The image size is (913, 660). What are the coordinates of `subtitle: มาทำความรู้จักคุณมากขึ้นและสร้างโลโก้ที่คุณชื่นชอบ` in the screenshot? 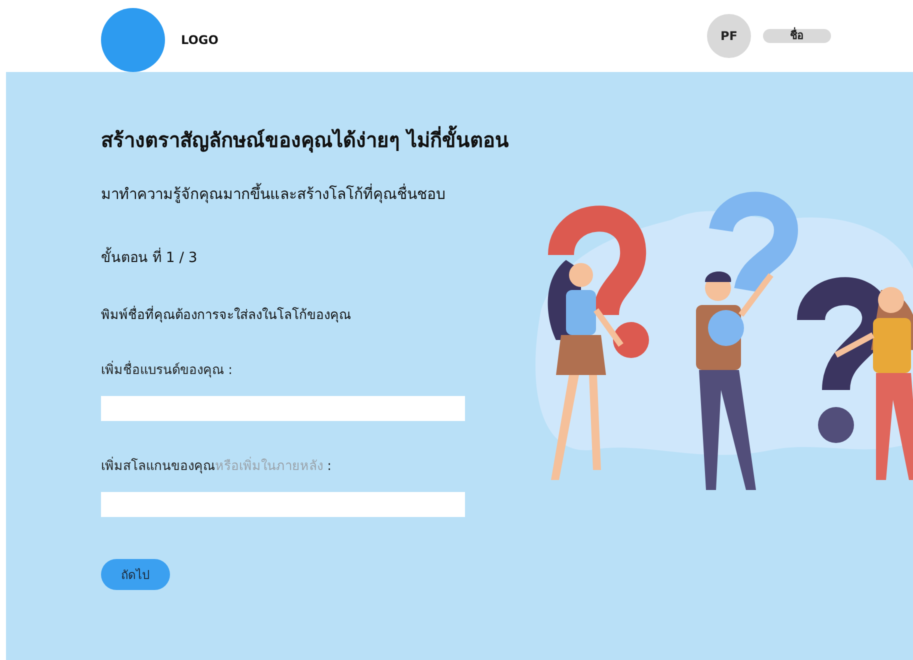 It's located at (273, 194).